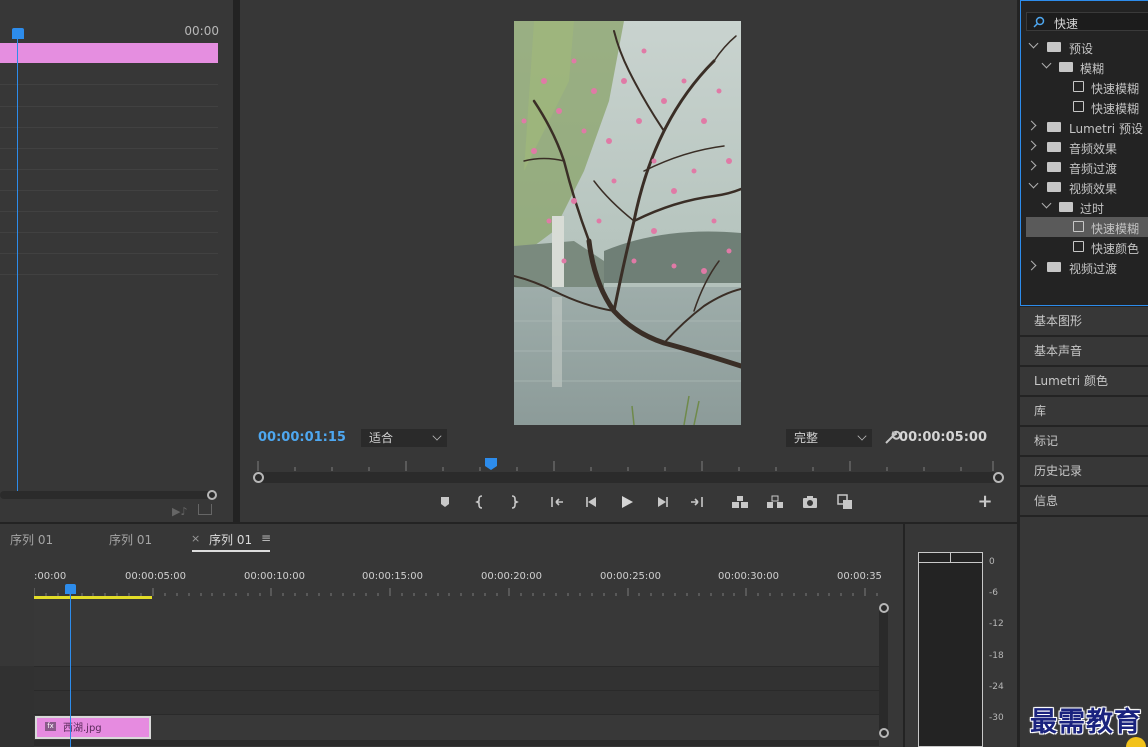 Image resolution: width=1148 pixels, height=747 pixels. I want to click on tree-item-audio-effects: 音频效果, so click(1087, 147).